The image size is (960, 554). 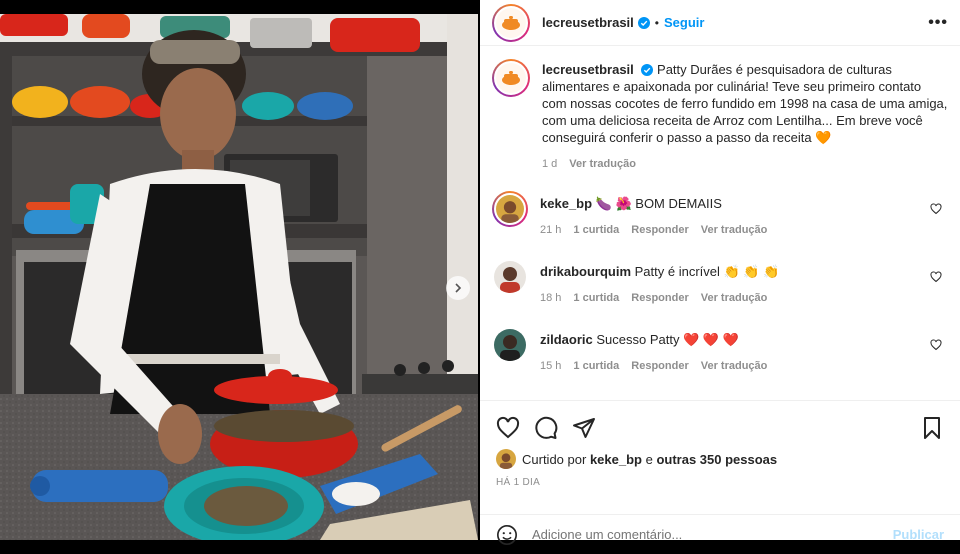 I want to click on liked-by-others: outras 350 pessoas, so click(x=716, y=459).